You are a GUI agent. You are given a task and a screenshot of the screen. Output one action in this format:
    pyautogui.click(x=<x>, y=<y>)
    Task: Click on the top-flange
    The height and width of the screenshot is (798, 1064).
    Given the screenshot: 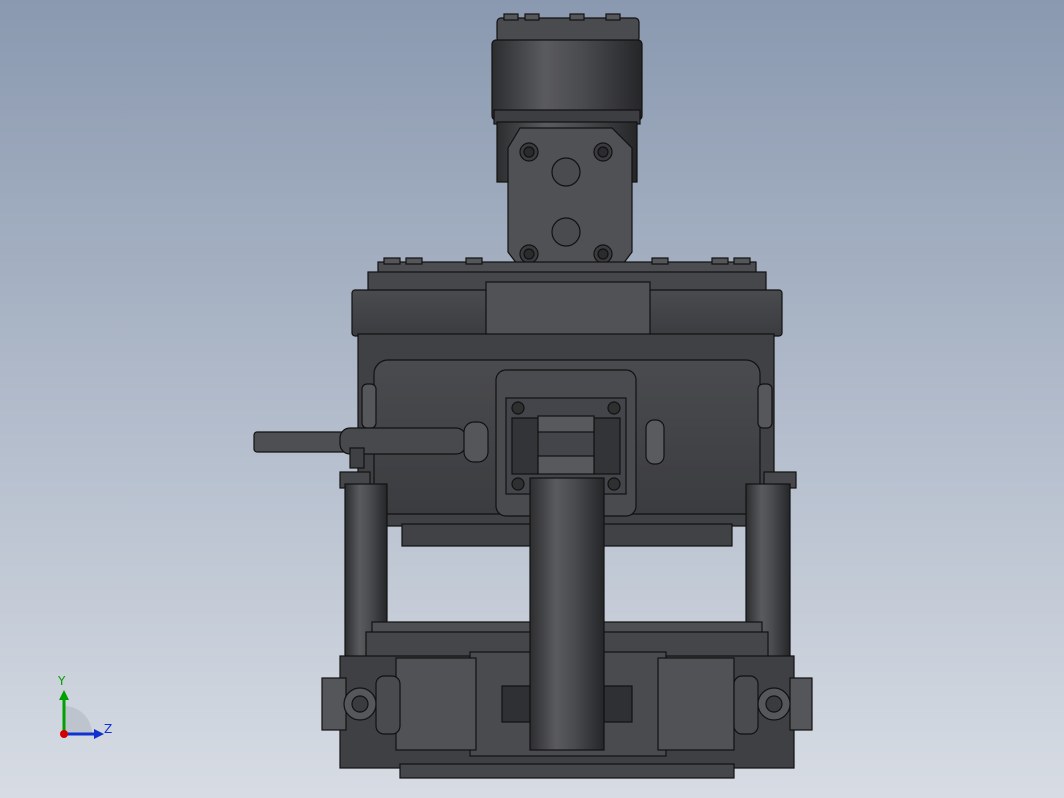 What is the action you would take?
    pyautogui.click(x=567, y=297)
    